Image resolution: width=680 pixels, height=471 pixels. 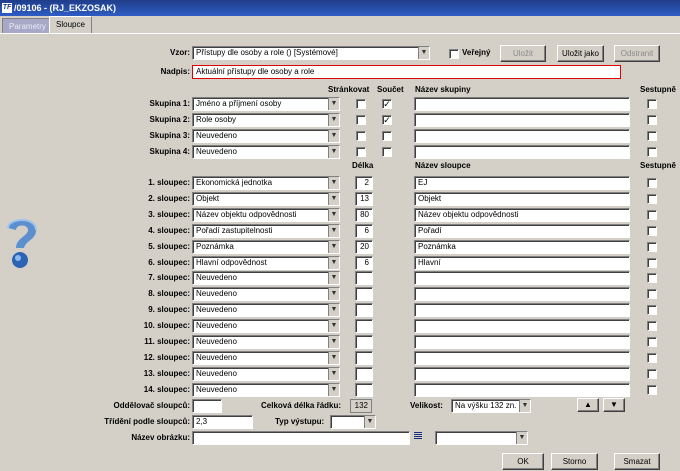 What do you see at coordinates (522, 215) in the screenshot?
I see `column-name-input: Název objektu odpovědnosti` at bounding box center [522, 215].